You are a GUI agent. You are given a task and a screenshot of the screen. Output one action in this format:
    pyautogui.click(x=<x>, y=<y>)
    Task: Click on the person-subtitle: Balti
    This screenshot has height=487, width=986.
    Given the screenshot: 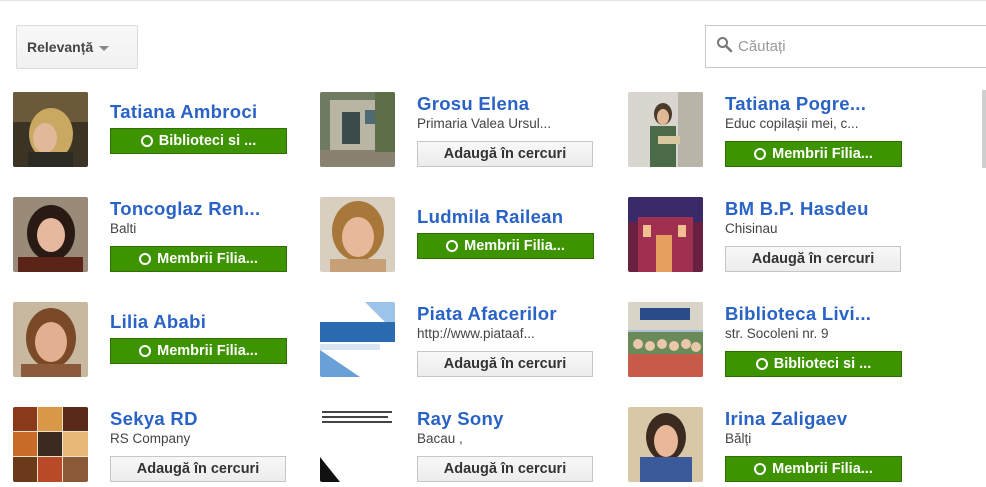 What is the action you would take?
    pyautogui.click(x=123, y=228)
    